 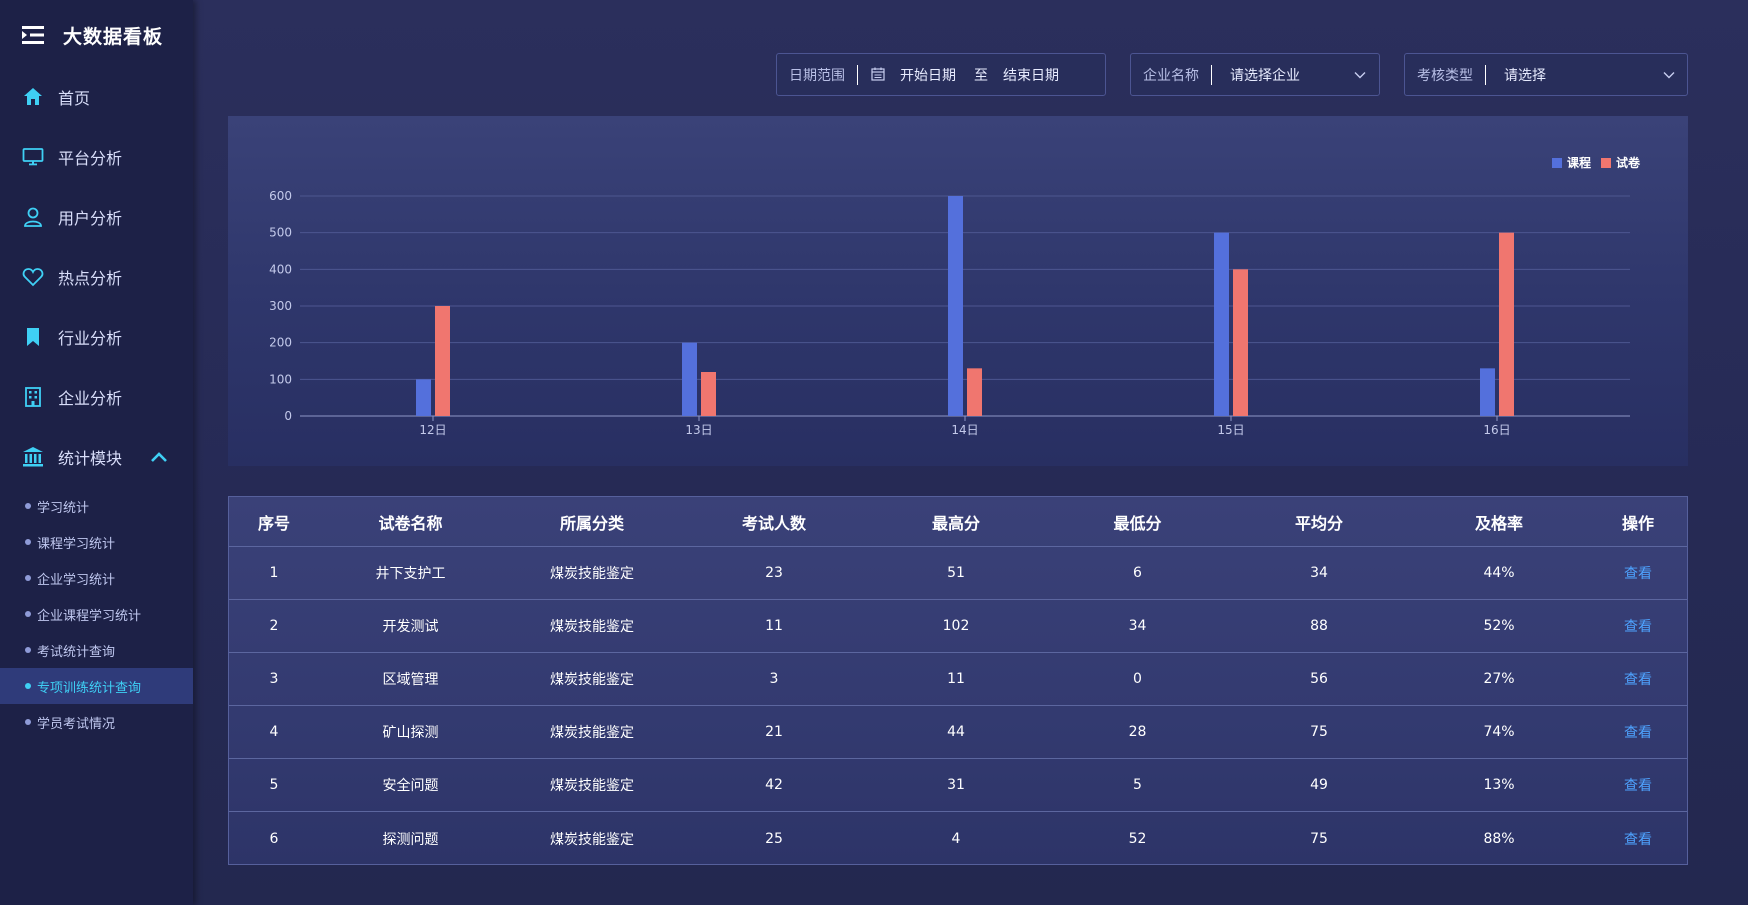 What do you see at coordinates (1498, 523) in the screenshot?
I see `col-header-pass-rate: 及格率` at bounding box center [1498, 523].